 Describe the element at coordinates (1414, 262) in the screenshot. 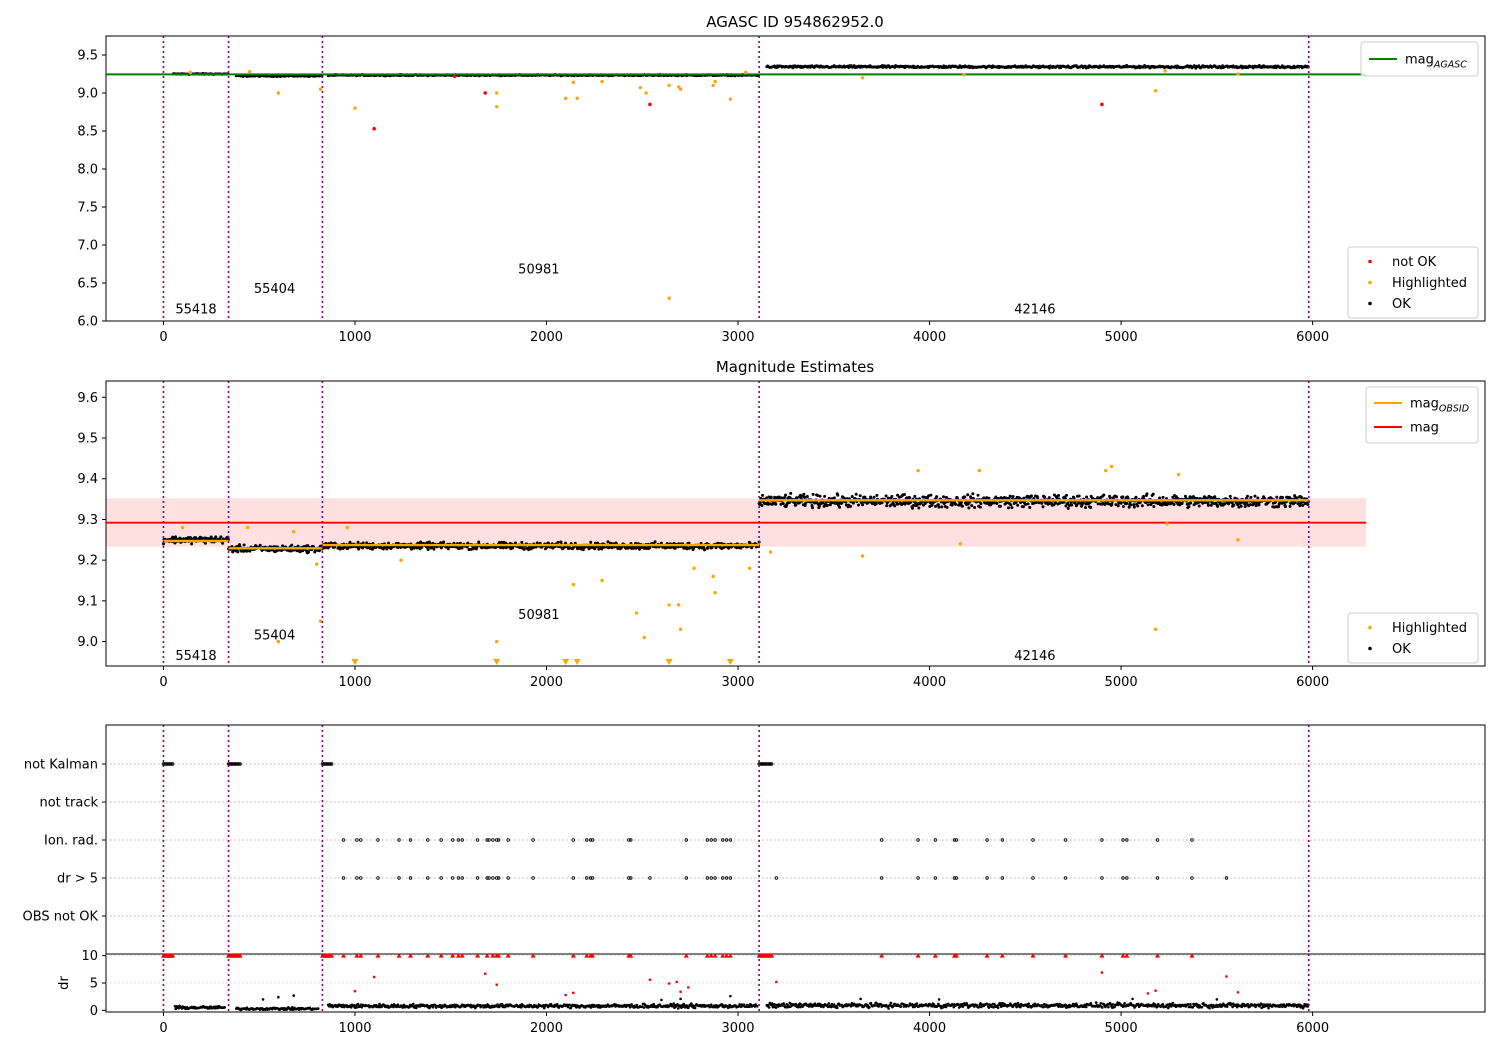

I see `legend-label-main: not OK` at that location.